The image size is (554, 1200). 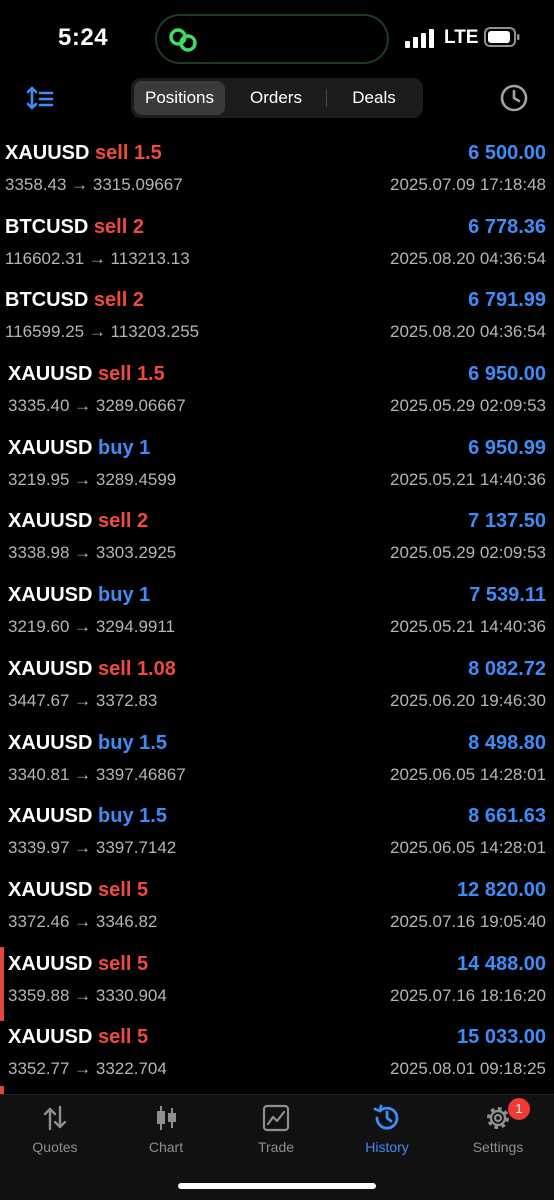 I want to click on tab-orders: Orders, so click(x=276, y=98).